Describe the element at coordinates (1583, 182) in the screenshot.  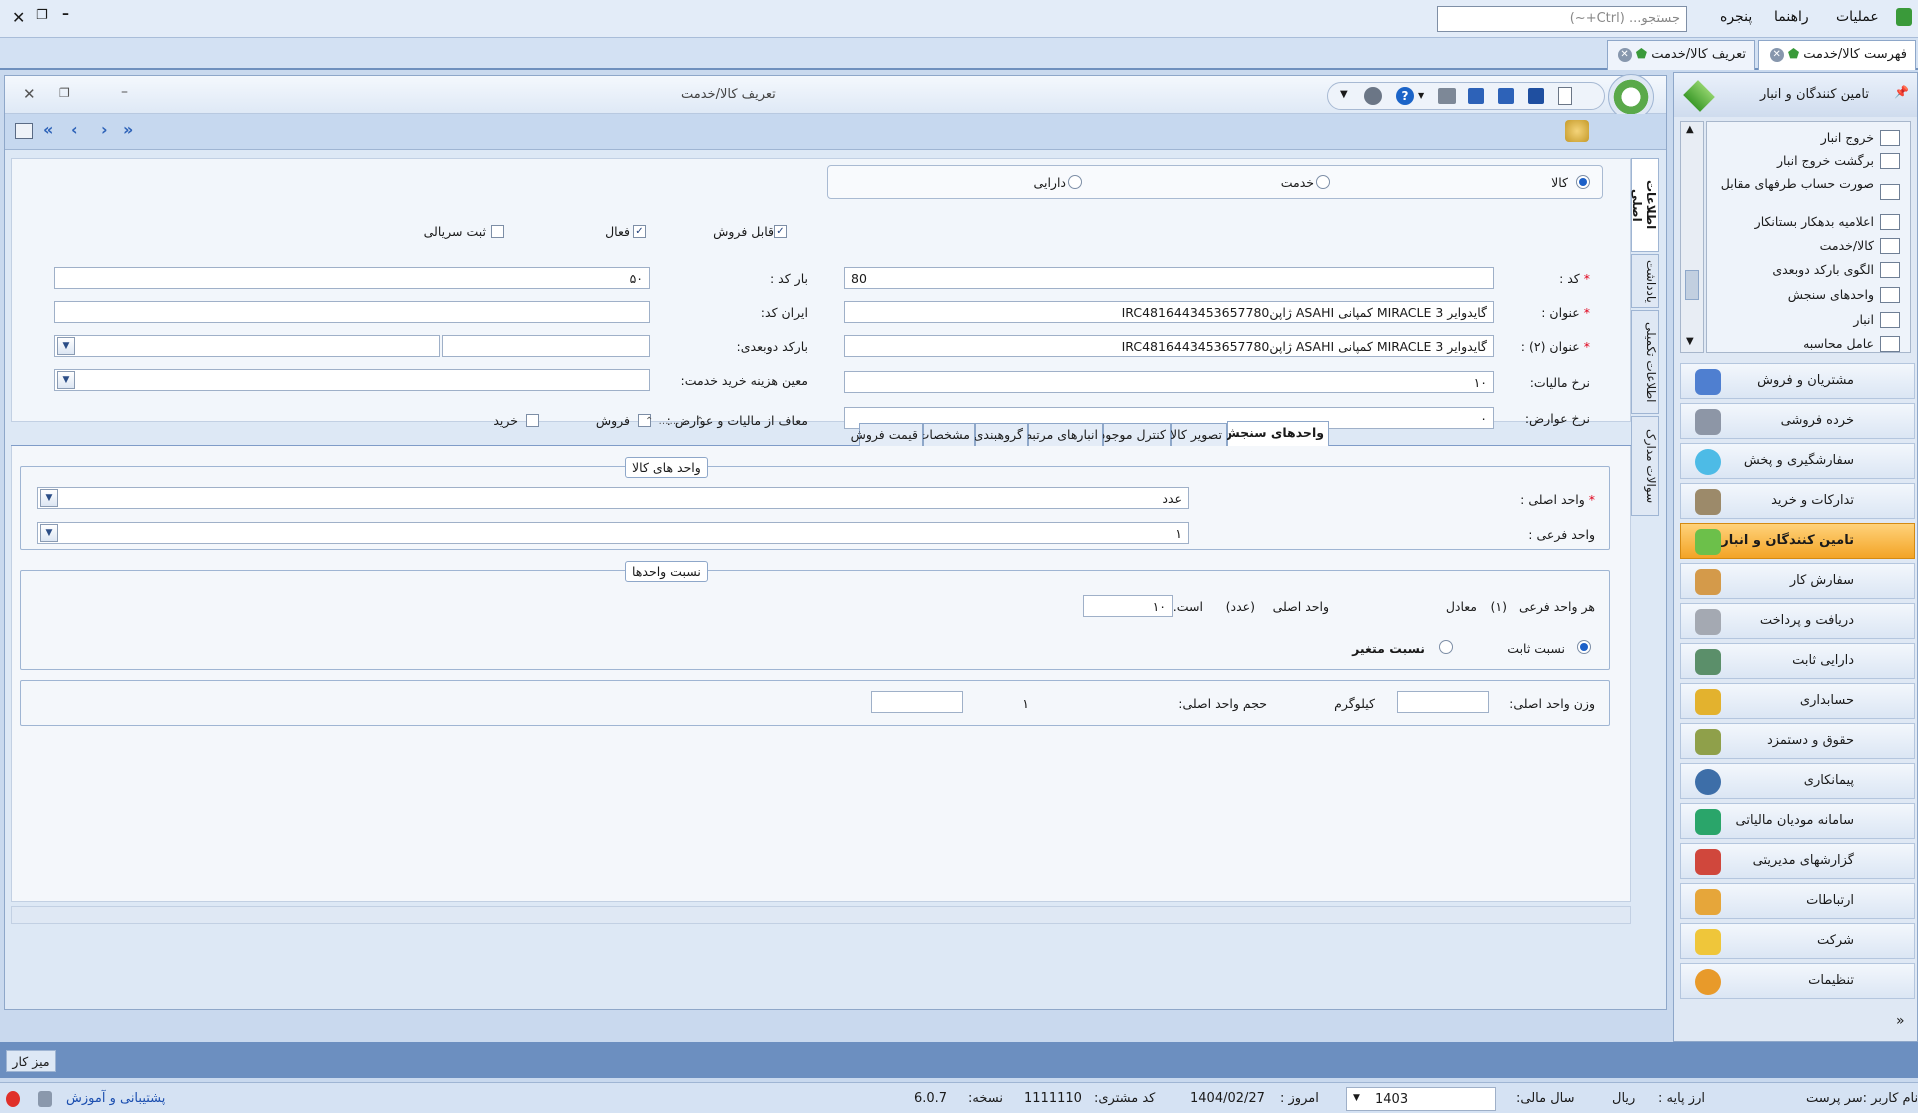
I see `type-radio-goods` at that location.